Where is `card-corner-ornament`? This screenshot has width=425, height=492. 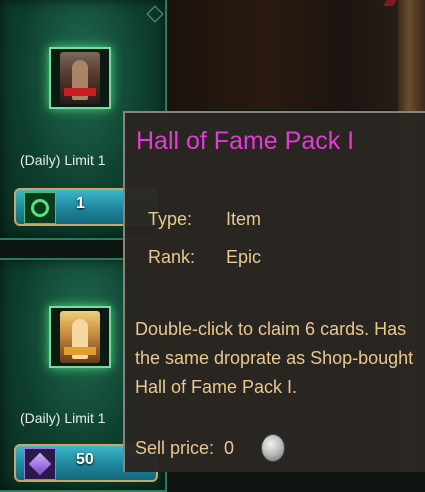 card-corner-ornament is located at coordinates (155, 14).